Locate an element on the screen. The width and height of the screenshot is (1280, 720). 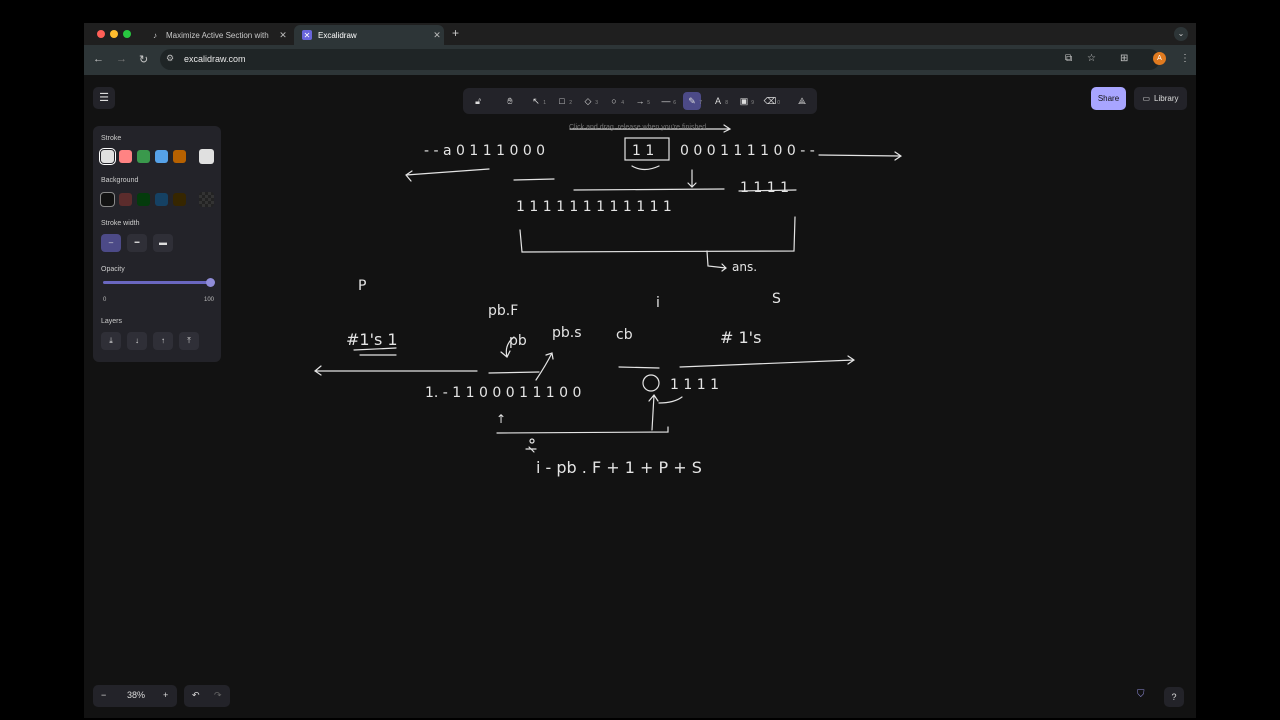
new-tab-button: + is located at coordinates (455, 33).